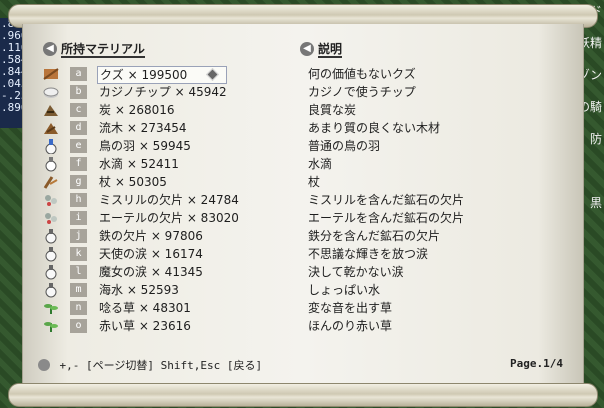 The width and height of the screenshot is (604, 408). What do you see at coordinates (145, 146) in the screenshot?
I see `material-name: 鳥の羽 × 59945` at bounding box center [145, 146].